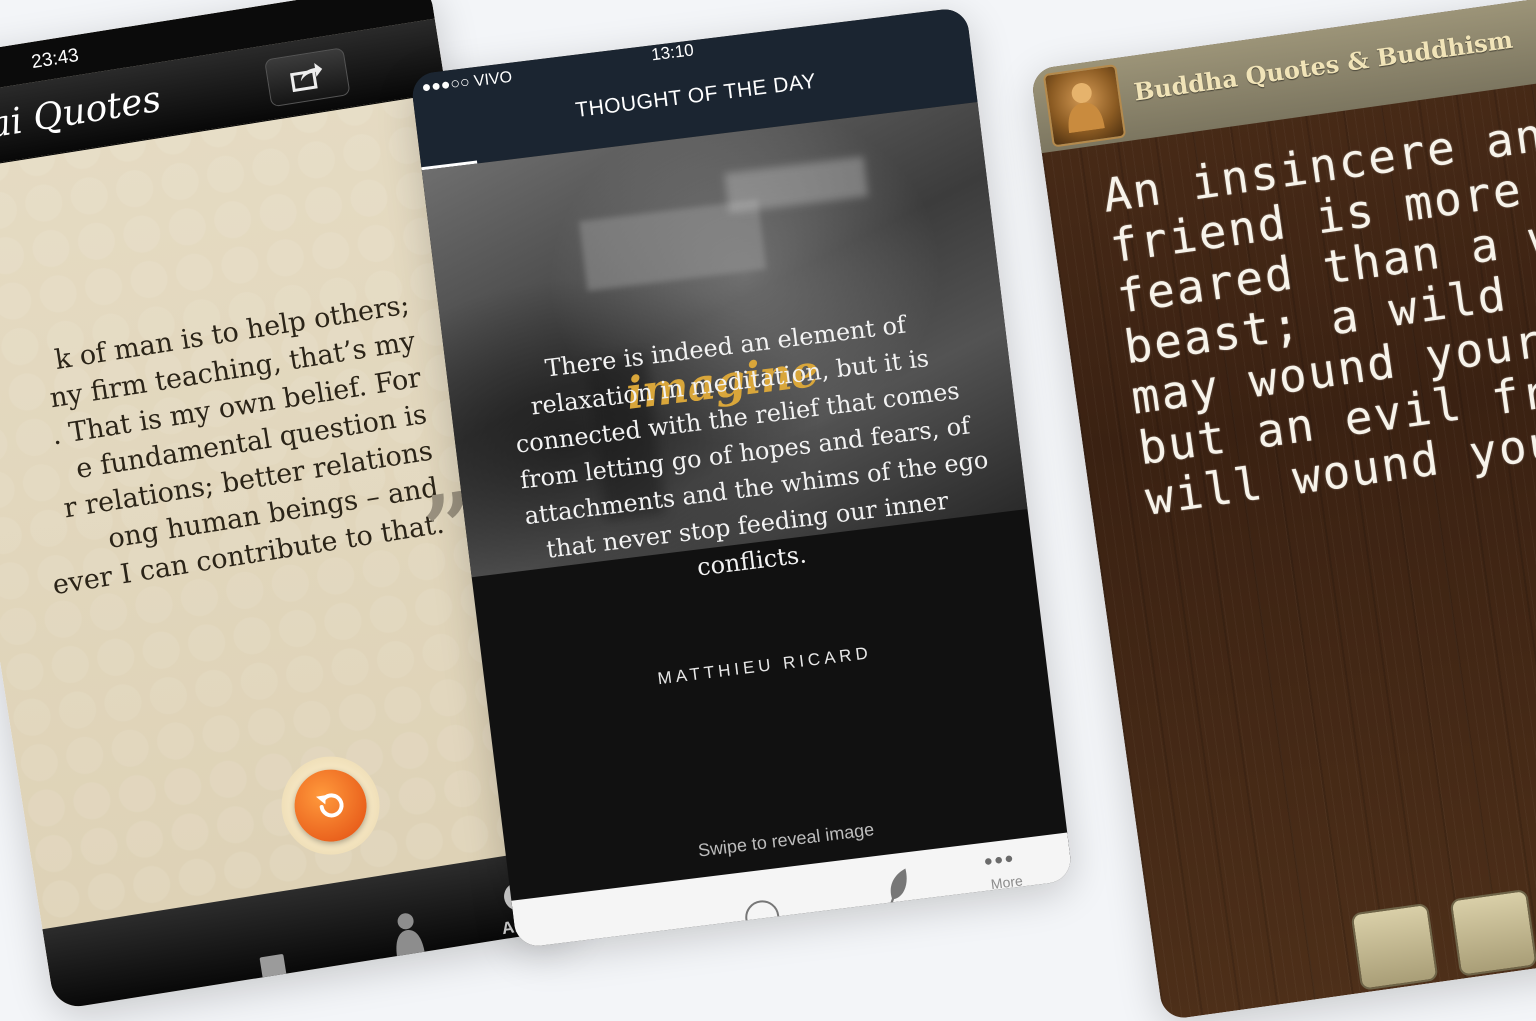  I want to click on carrier-status: ●●●○○ VIVO, so click(467, 82).